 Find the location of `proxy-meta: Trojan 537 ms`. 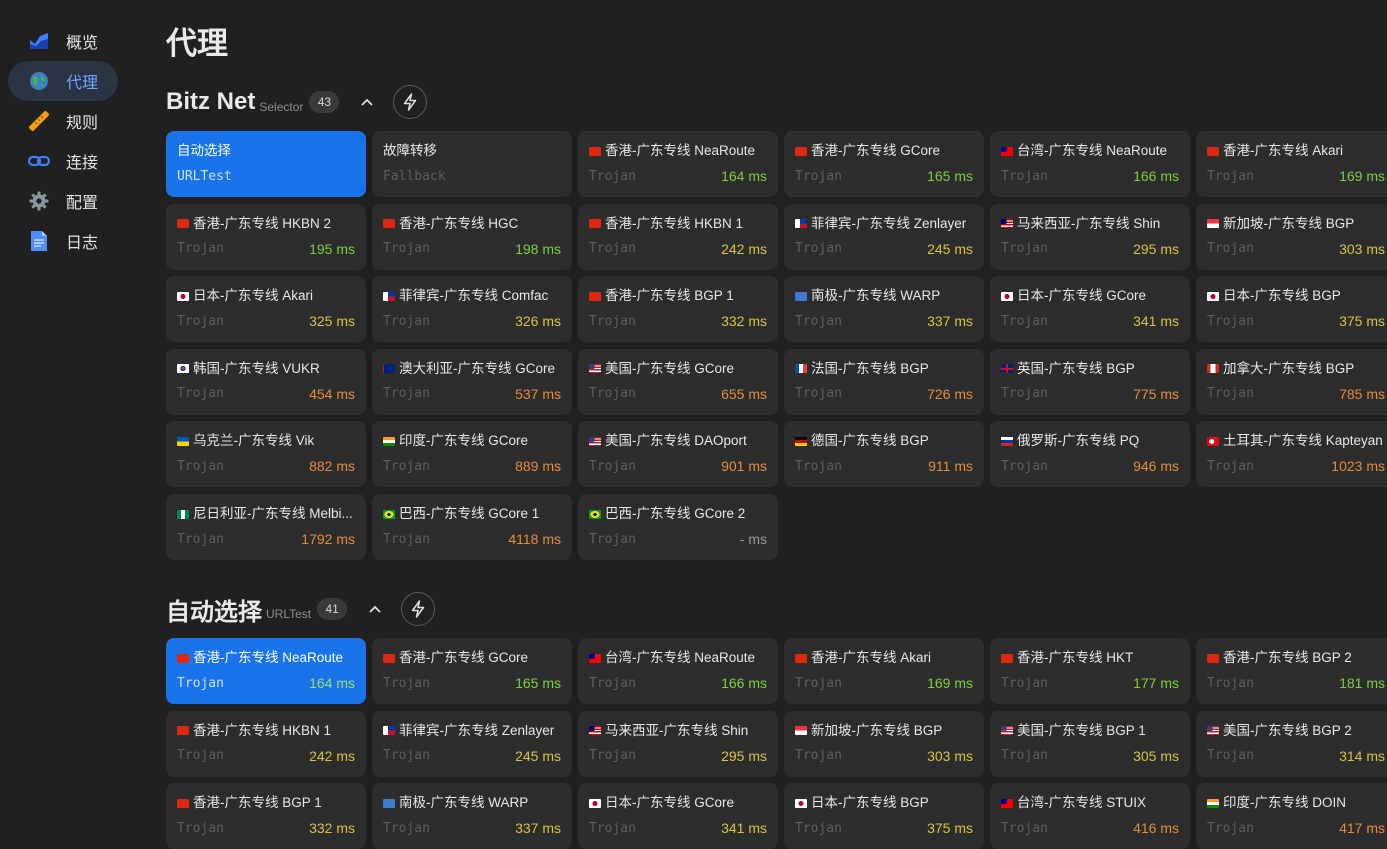

proxy-meta: Trojan 537 ms is located at coordinates (472, 394).